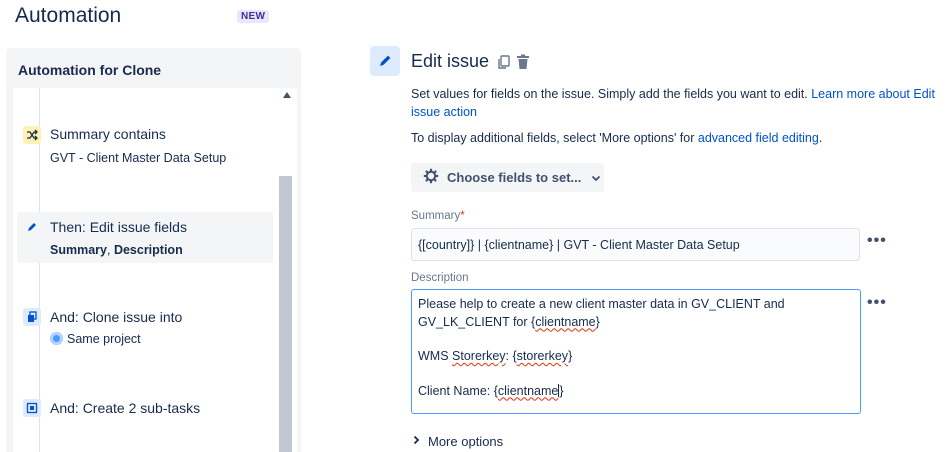  Describe the element at coordinates (458, 390) in the screenshot. I see `text-part: Client Name: {` at that location.